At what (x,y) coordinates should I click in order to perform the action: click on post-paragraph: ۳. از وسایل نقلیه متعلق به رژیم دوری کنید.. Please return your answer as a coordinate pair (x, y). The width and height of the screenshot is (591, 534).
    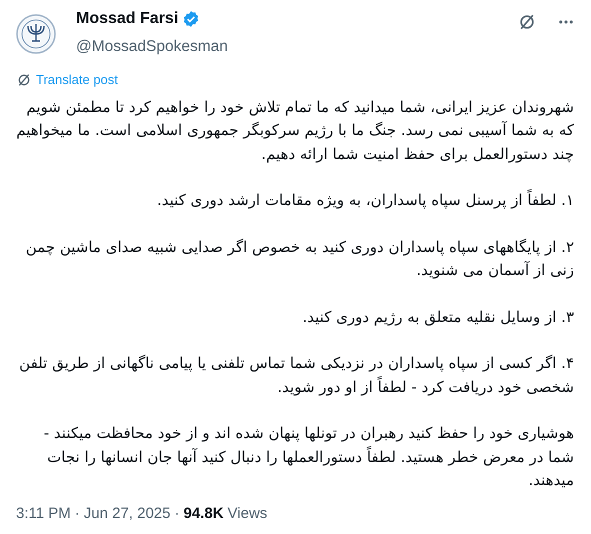
    Looking at the image, I should click on (438, 317).